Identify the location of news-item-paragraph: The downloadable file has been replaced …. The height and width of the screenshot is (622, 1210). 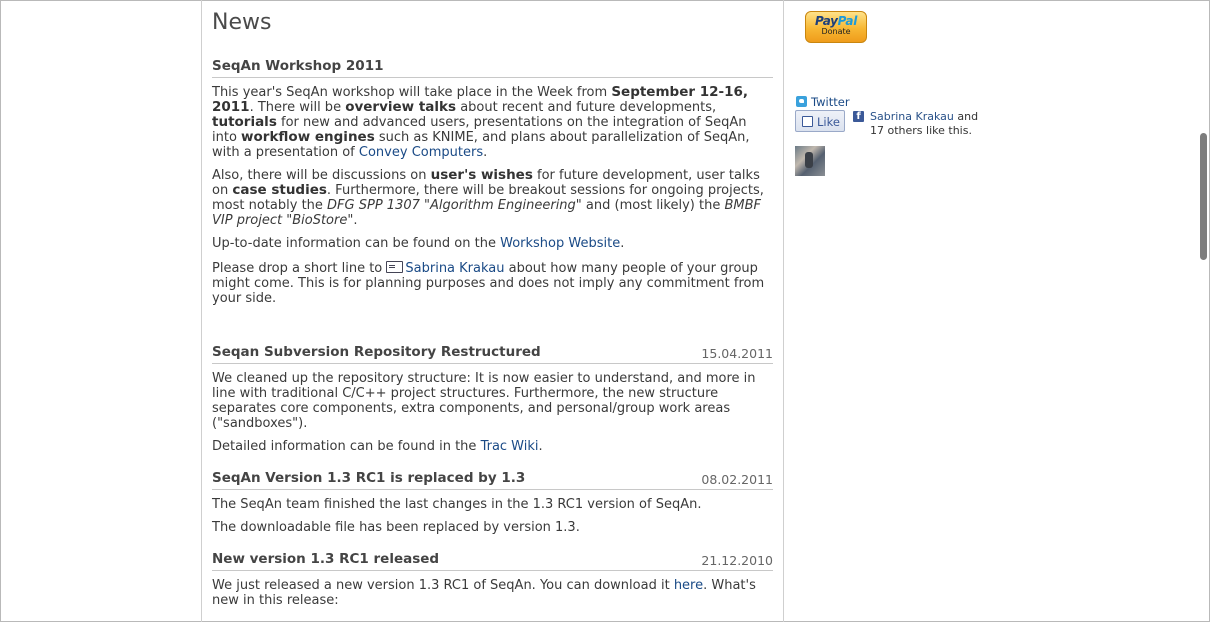
(396, 527).